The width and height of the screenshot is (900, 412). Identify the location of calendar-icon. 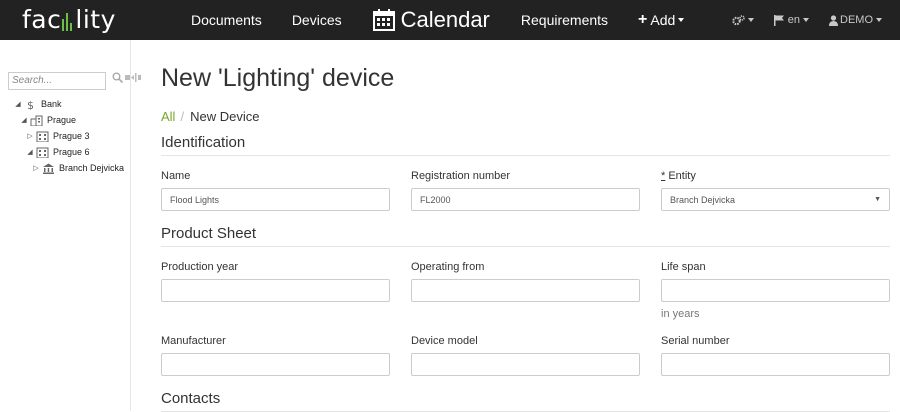
(383, 20).